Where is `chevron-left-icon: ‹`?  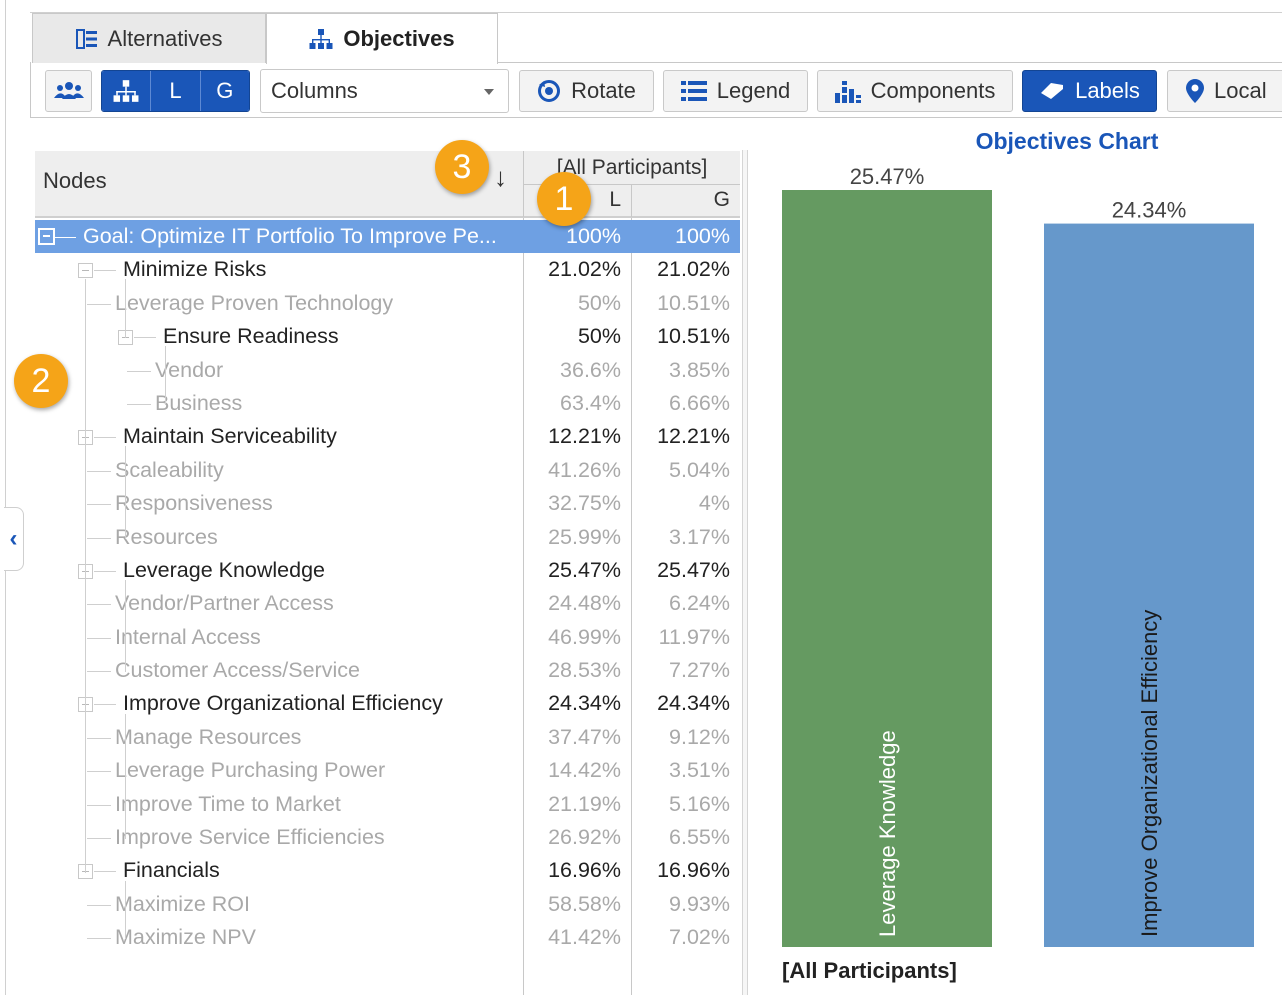 chevron-left-icon: ‹ is located at coordinates (13, 538).